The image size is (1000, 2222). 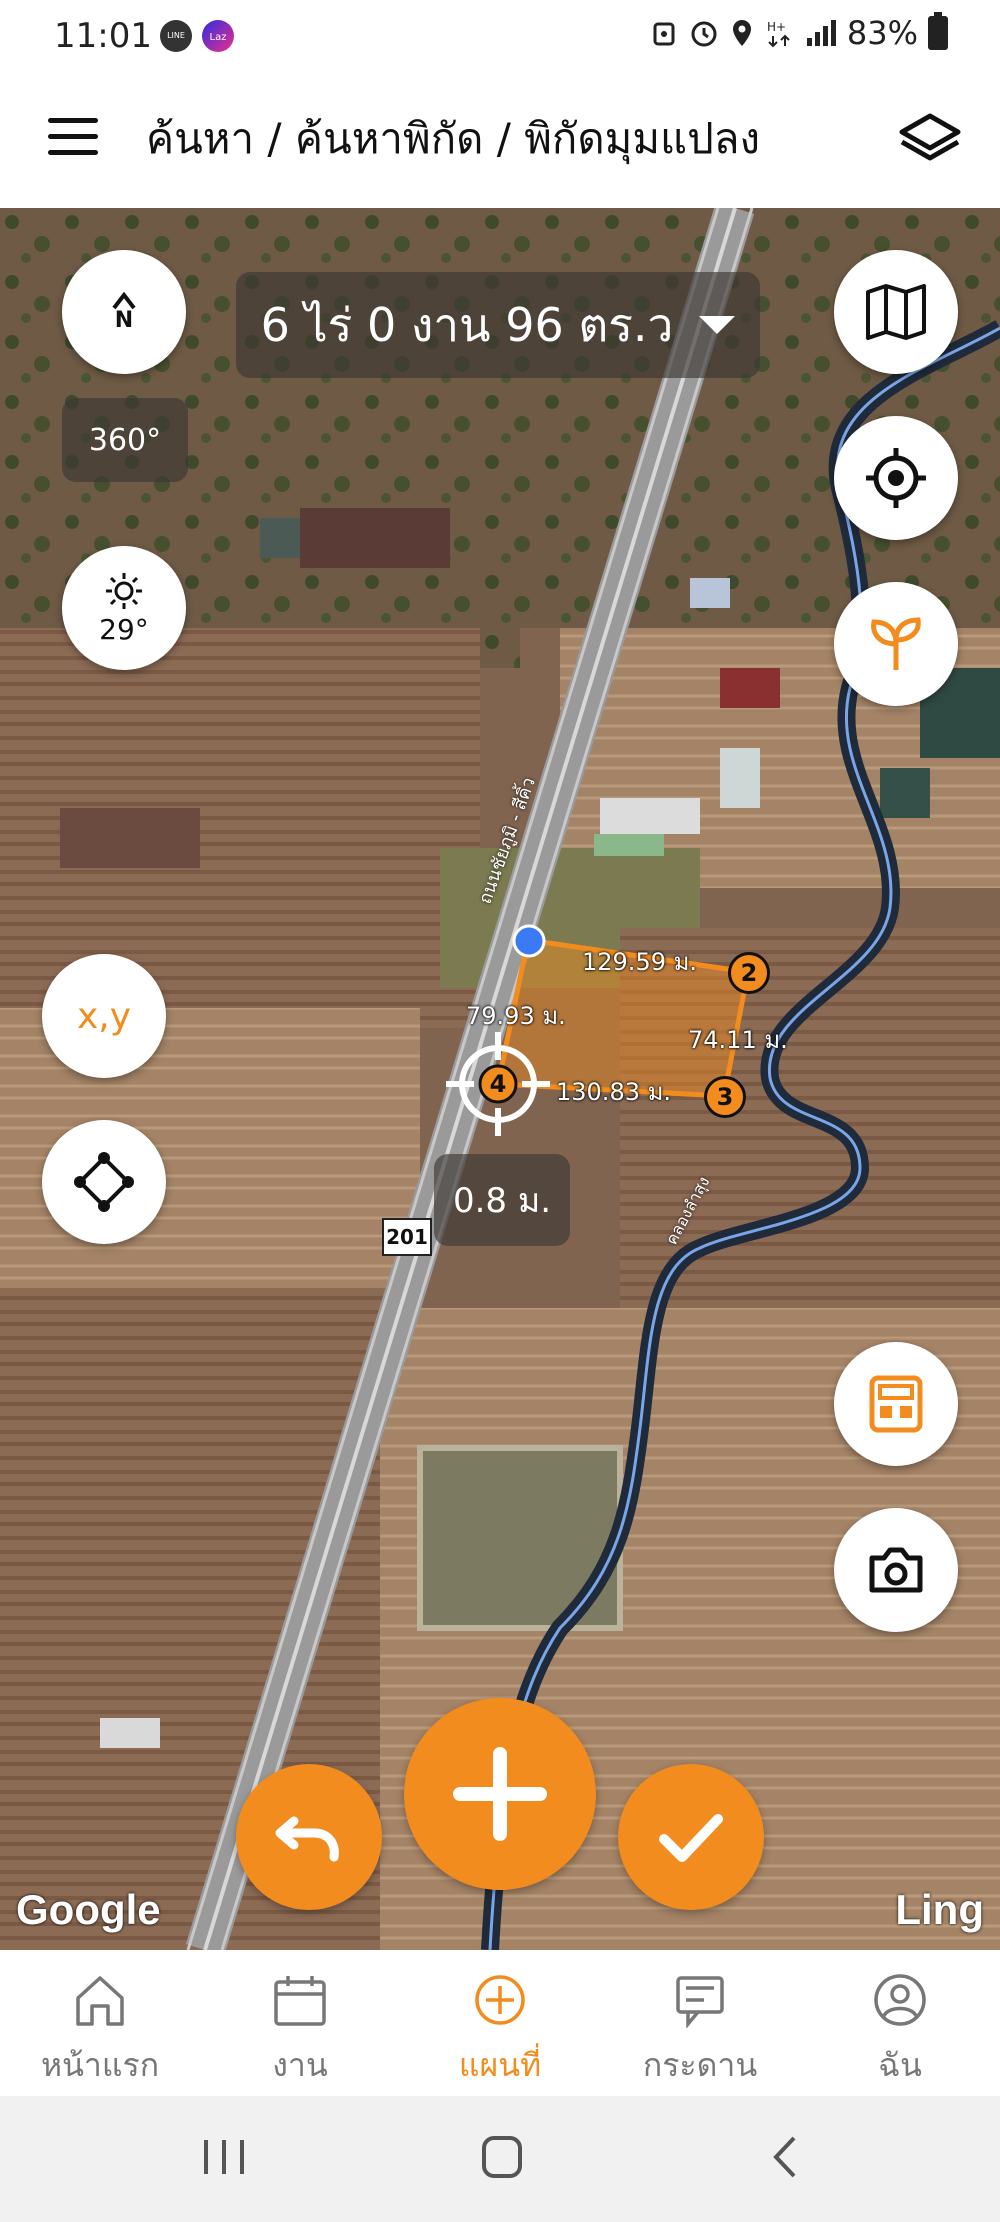 What do you see at coordinates (407, 1237) in the screenshot?
I see `route-shield: 201` at bounding box center [407, 1237].